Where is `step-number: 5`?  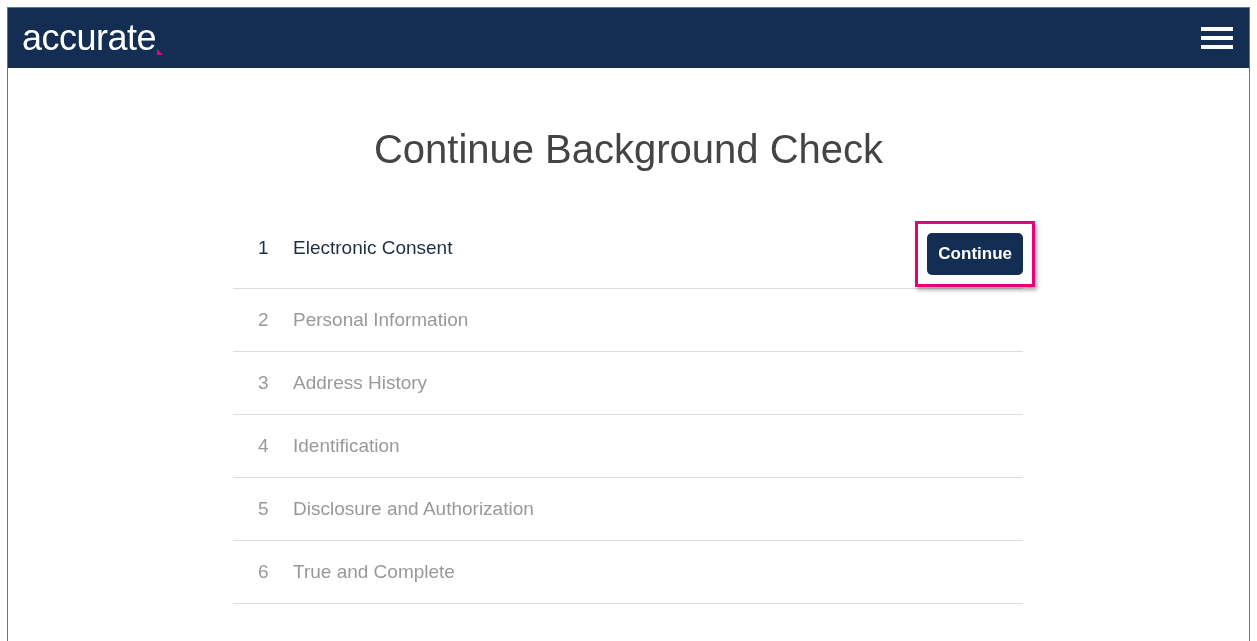
step-number: 5 is located at coordinates (263, 508).